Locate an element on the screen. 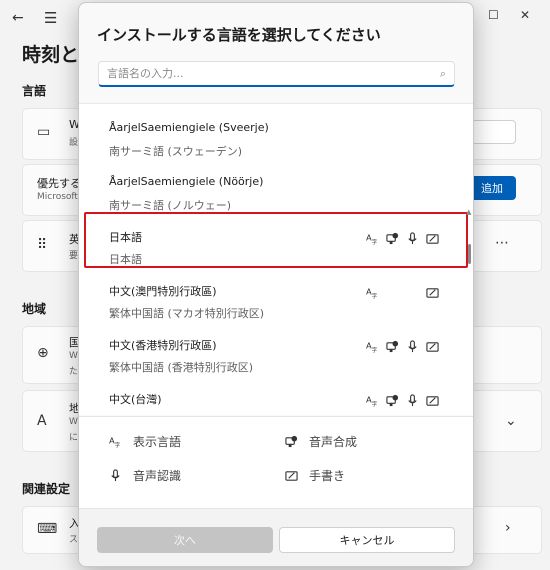 Image resolution: width=550 pixels, height=570 pixels. monitor-icon: ▭ is located at coordinates (44, 132).